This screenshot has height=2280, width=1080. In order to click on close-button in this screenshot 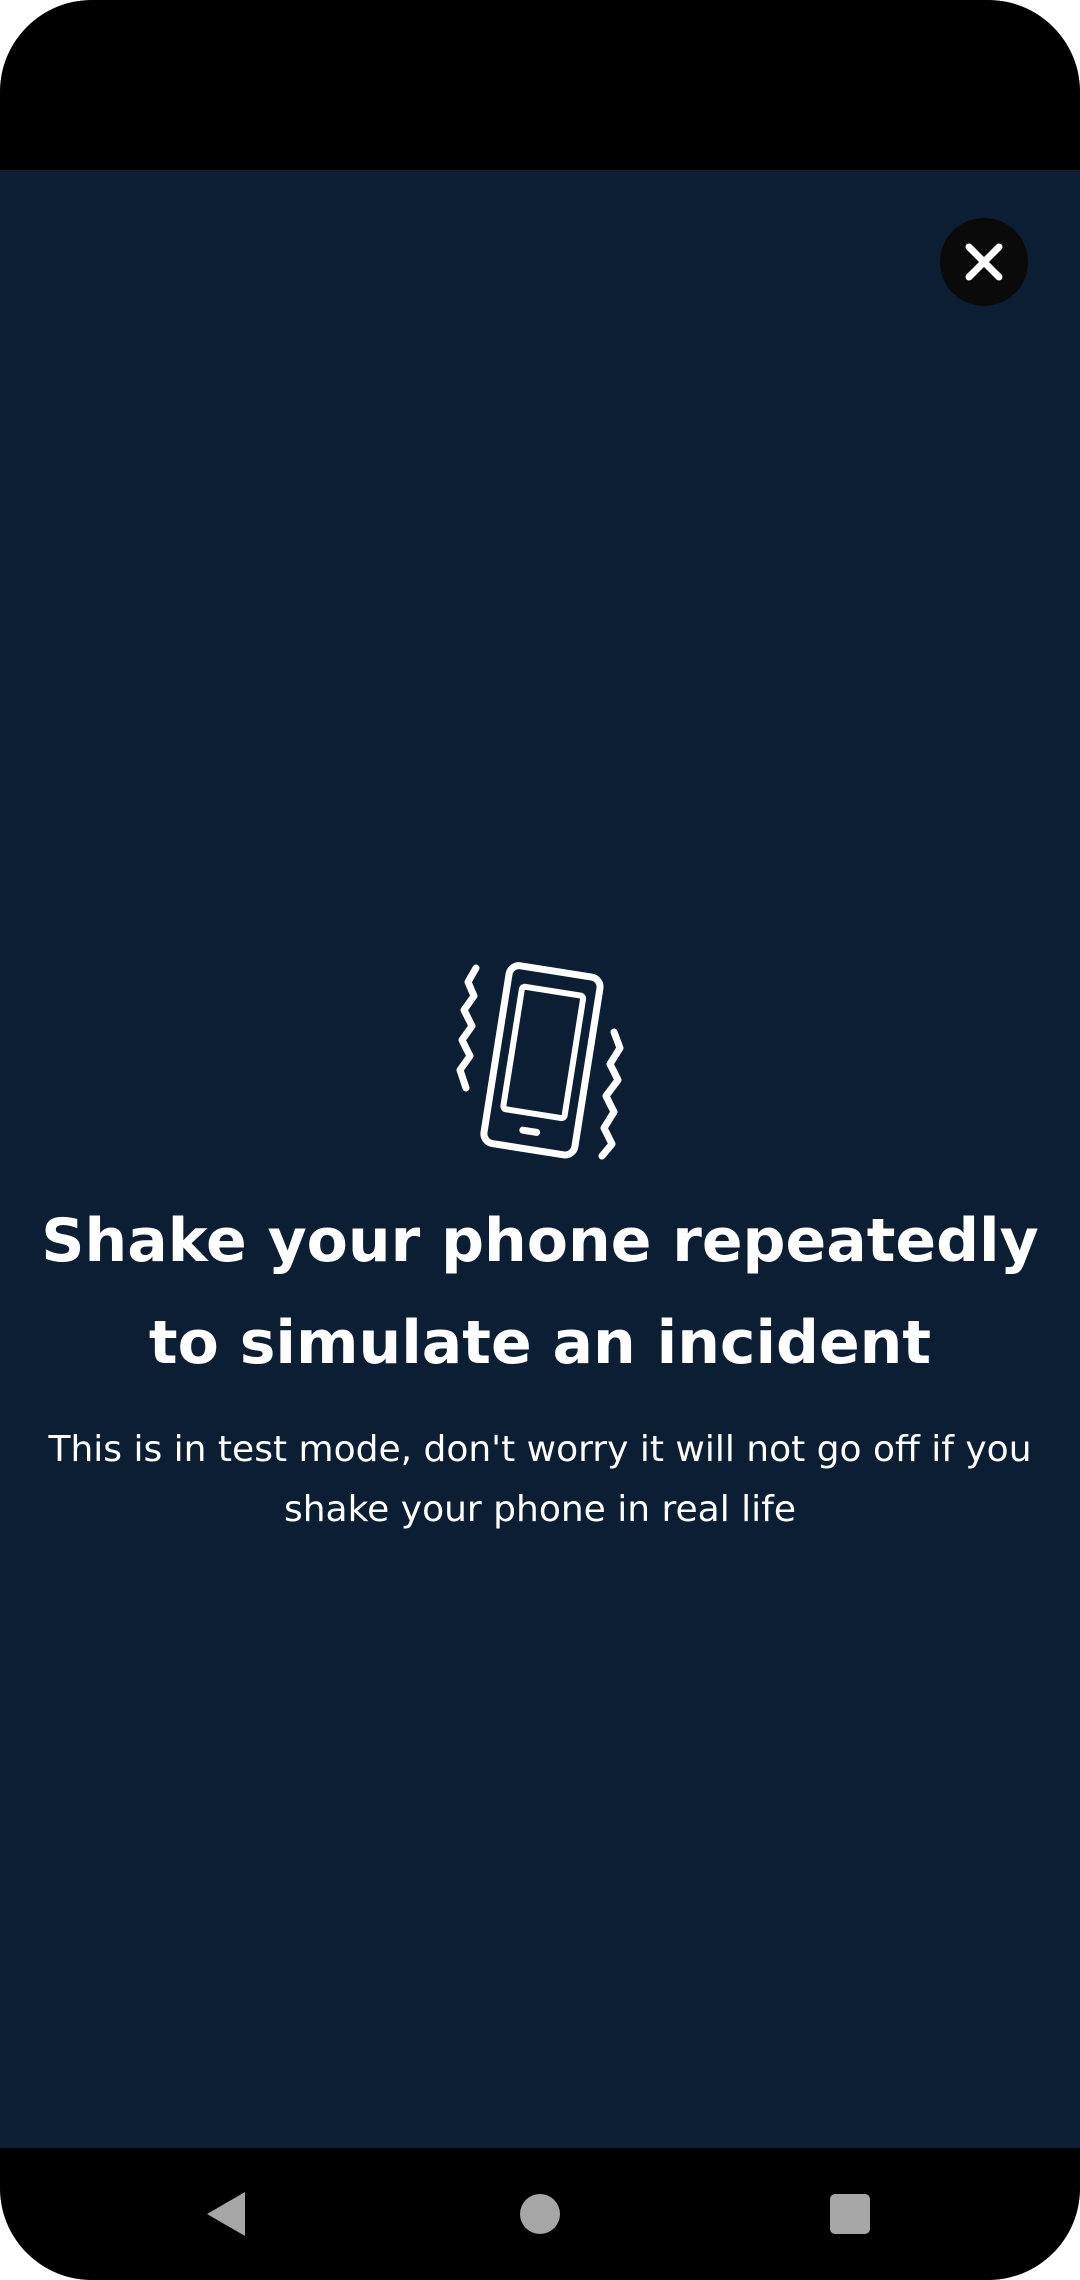, I will do `click(984, 262)`.